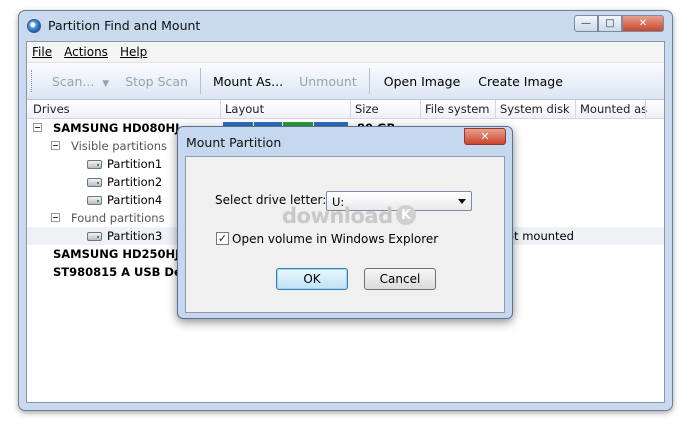 The width and height of the screenshot is (691, 431). What do you see at coordinates (86, 52) in the screenshot?
I see `menu-actions: Actions` at bounding box center [86, 52].